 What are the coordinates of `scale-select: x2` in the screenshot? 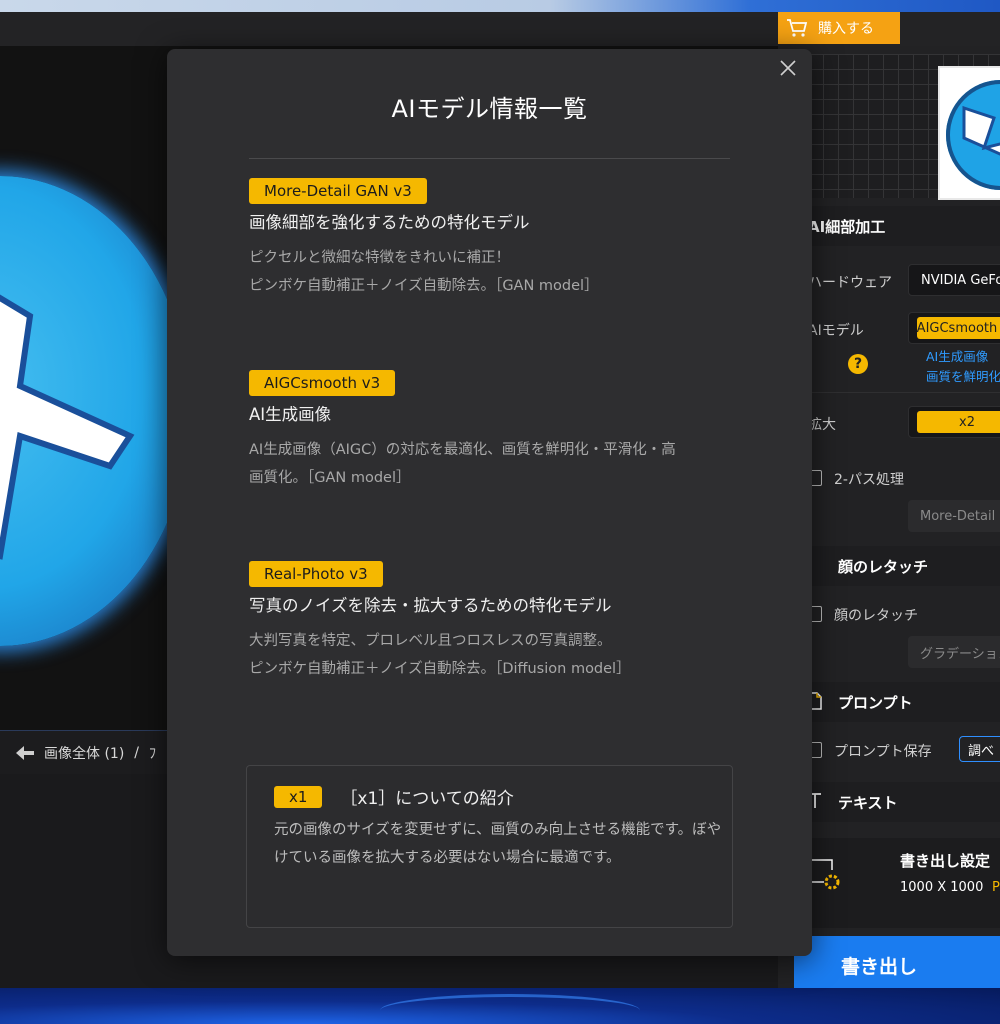 It's located at (954, 422).